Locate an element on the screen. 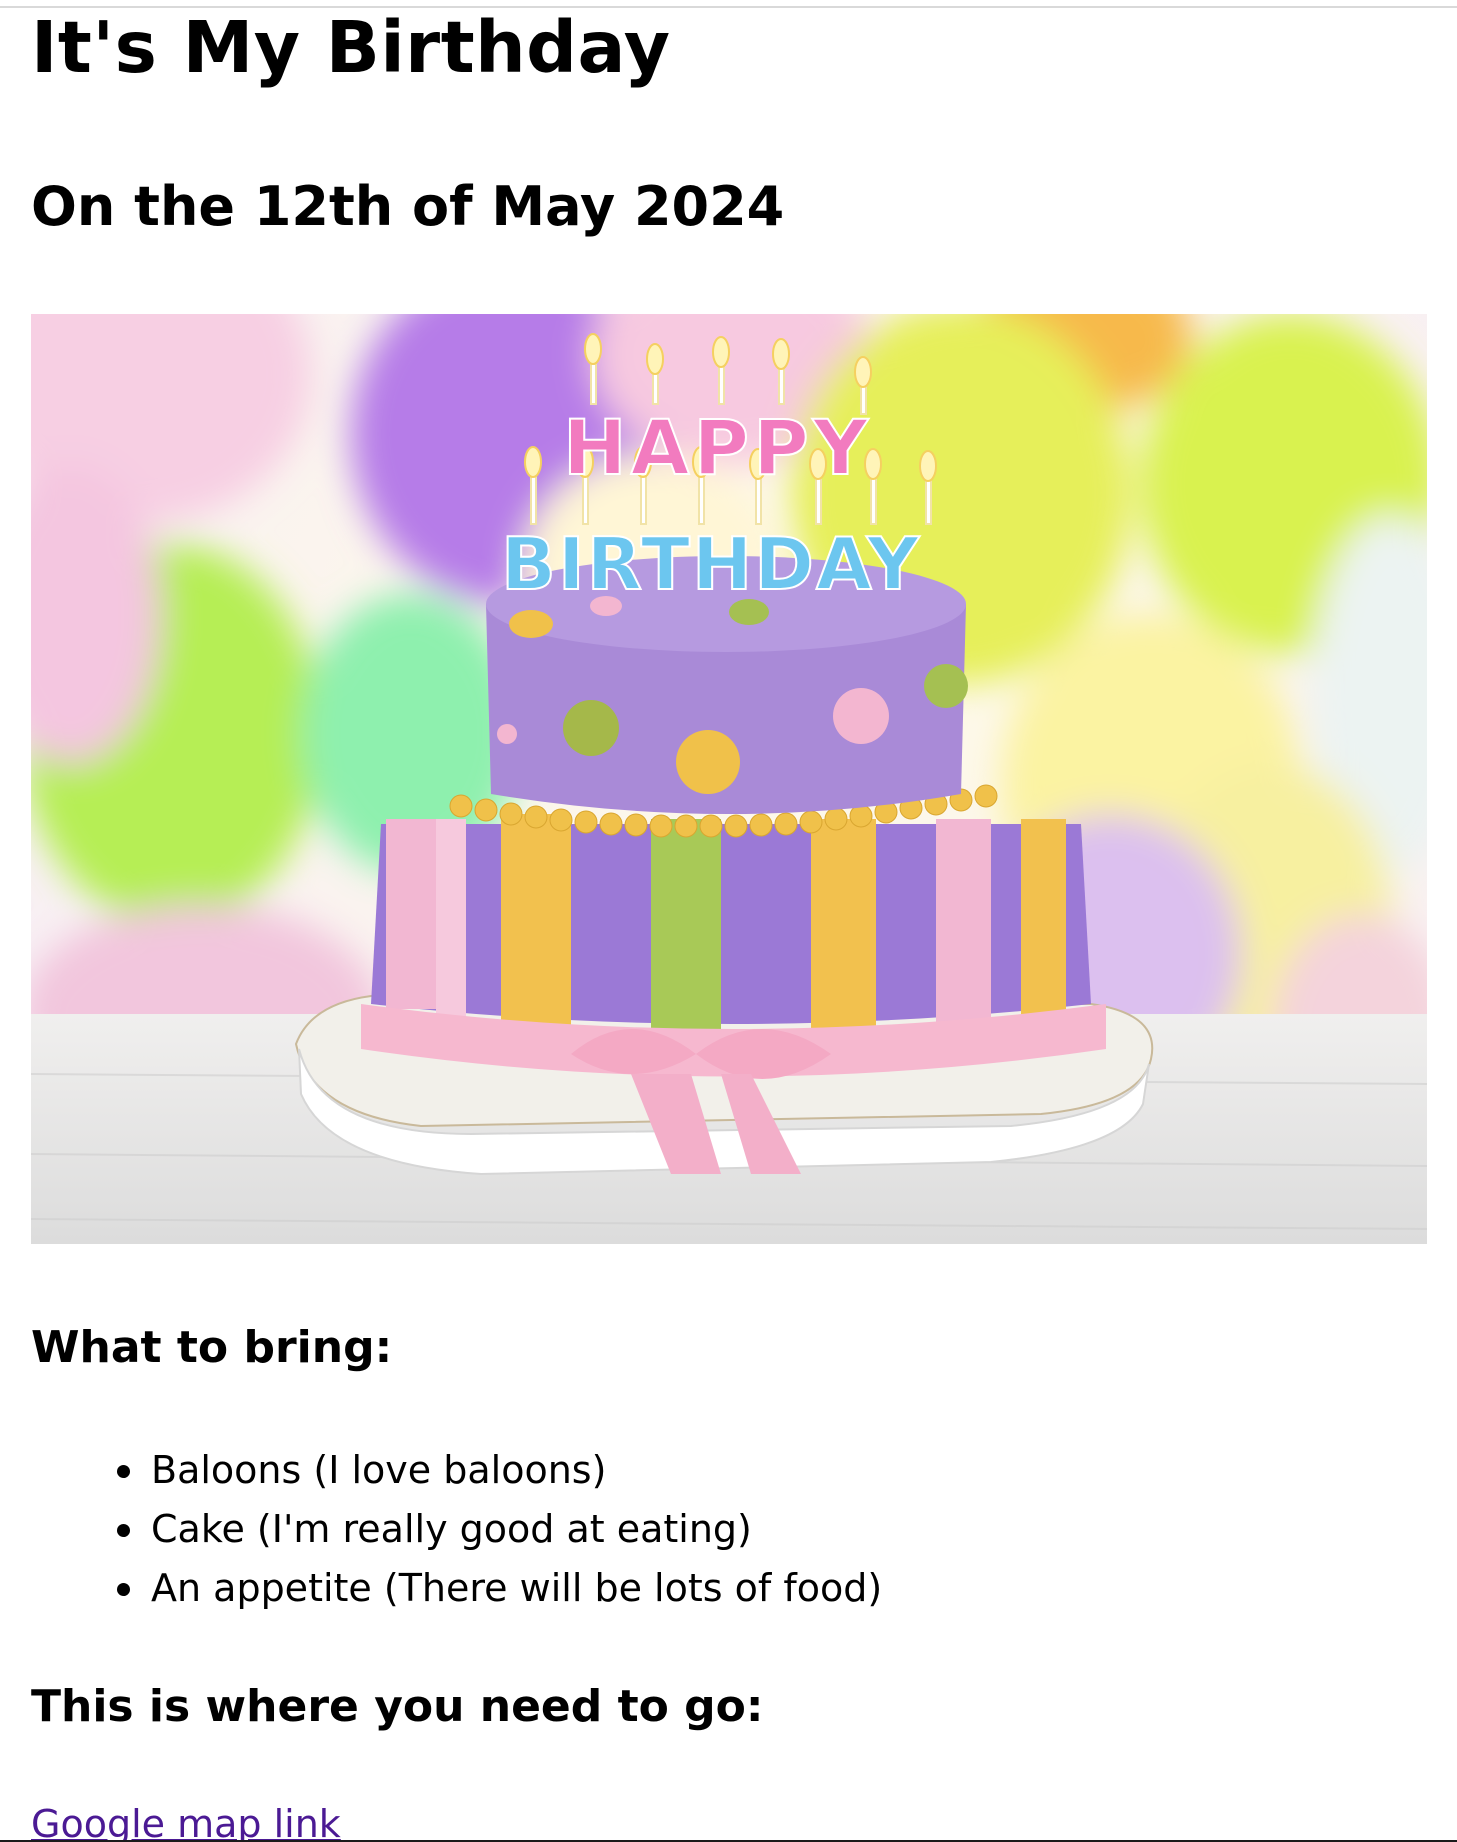 This screenshot has width=1457, height=1842. bring-heading: What to bring: is located at coordinates (212, 1347).